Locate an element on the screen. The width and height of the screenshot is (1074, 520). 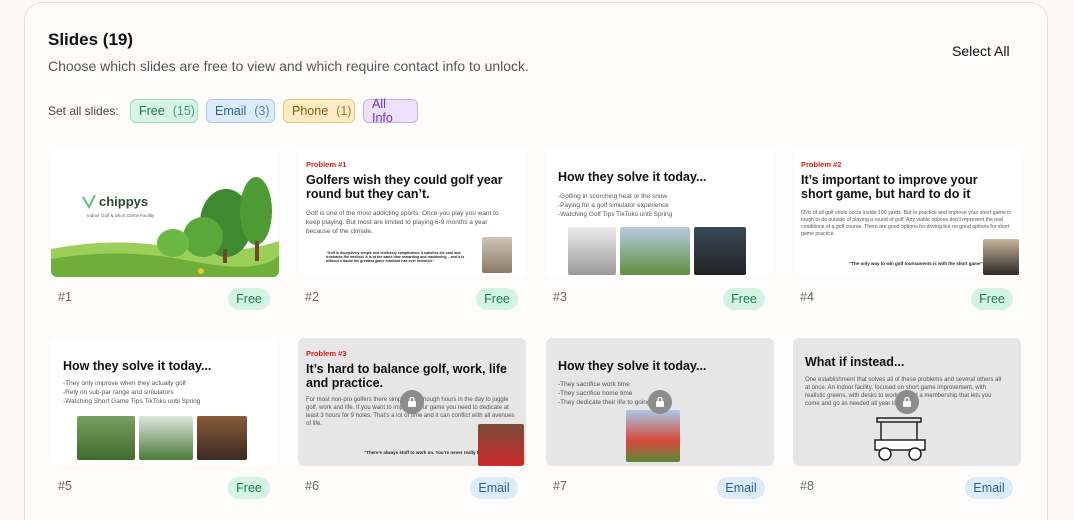
set-all-email-chip: Email (3) is located at coordinates (240, 111).